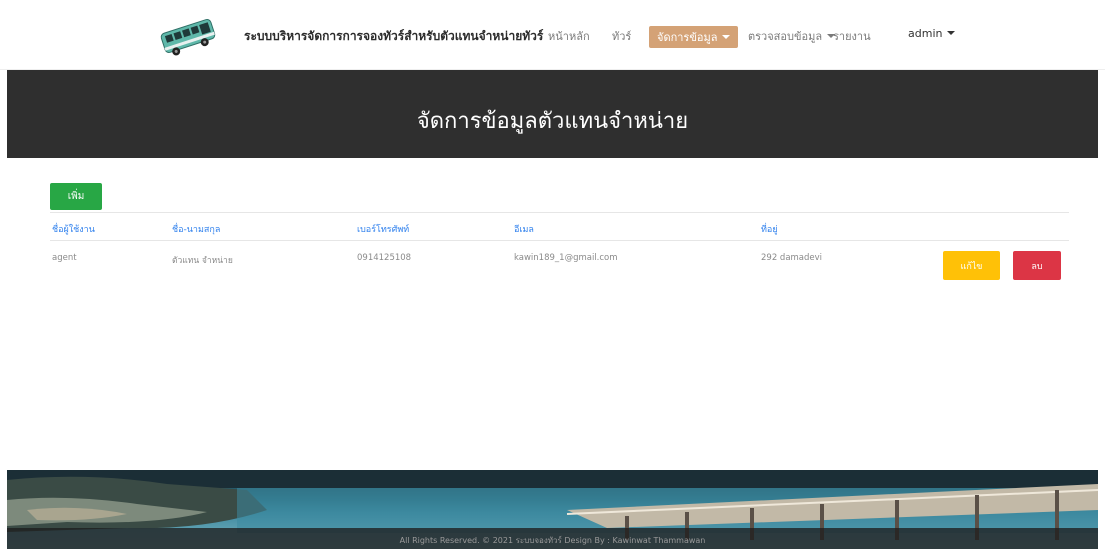 Image resolution: width=1105 pixels, height=549 pixels. Describe the element at coordinates (569, 36) in the screenshot. I see `nav-home: หน้าหลัก` at that location.